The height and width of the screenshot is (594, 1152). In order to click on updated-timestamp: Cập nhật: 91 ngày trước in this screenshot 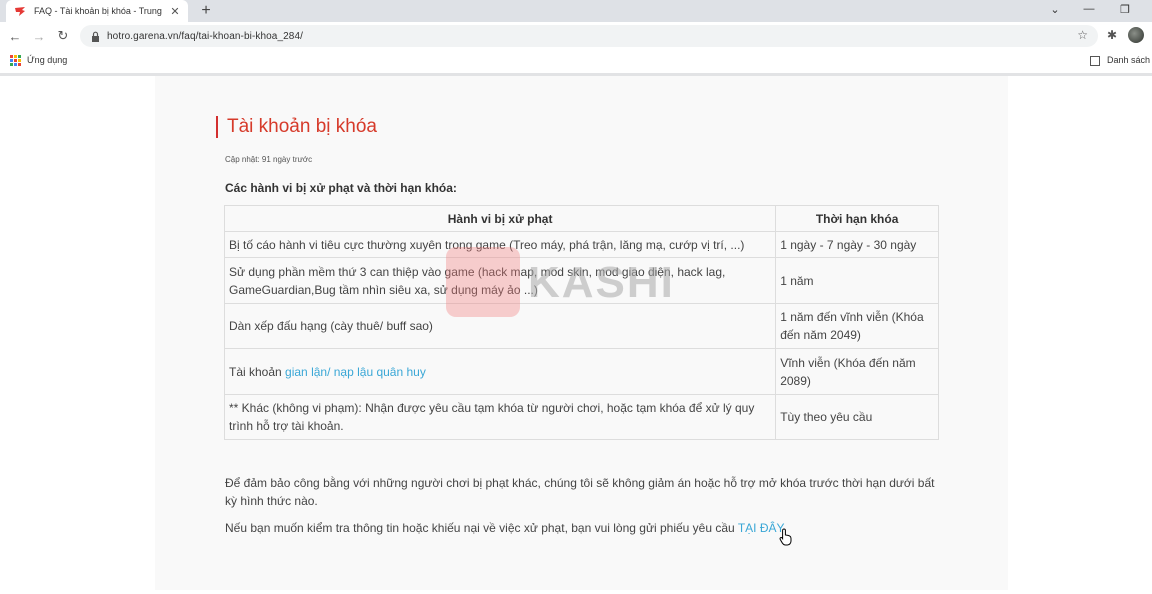, I will do `click(269, 159)`.